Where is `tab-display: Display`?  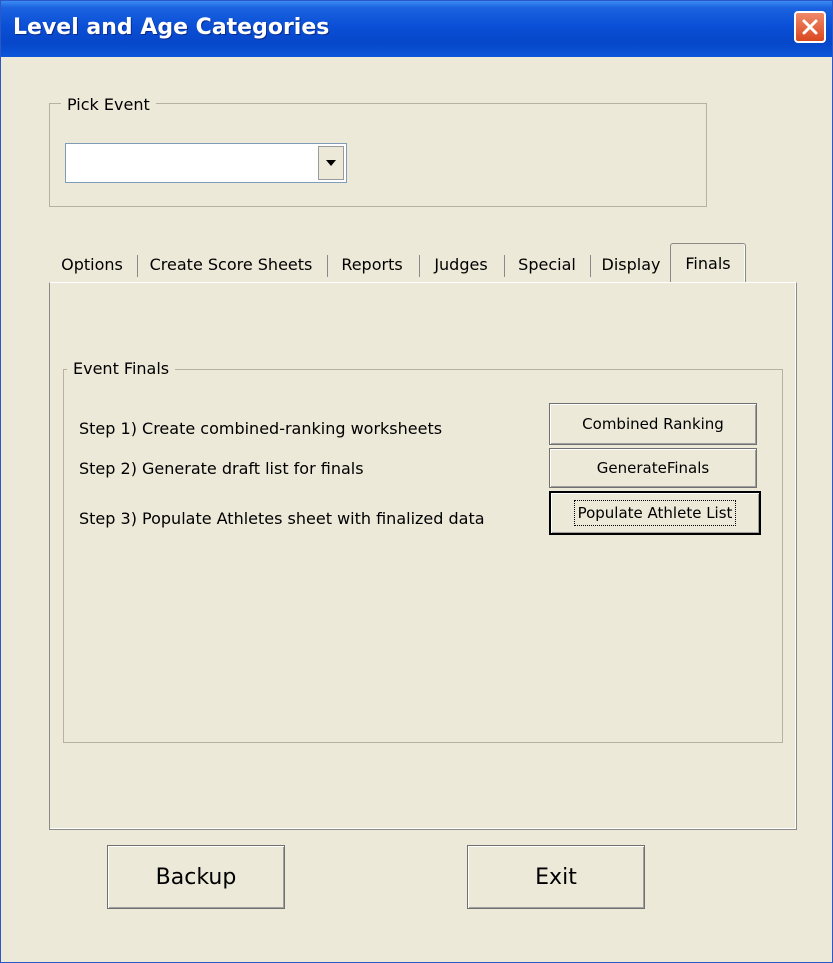
tab-display: Display is located at coordinates (631, 265).